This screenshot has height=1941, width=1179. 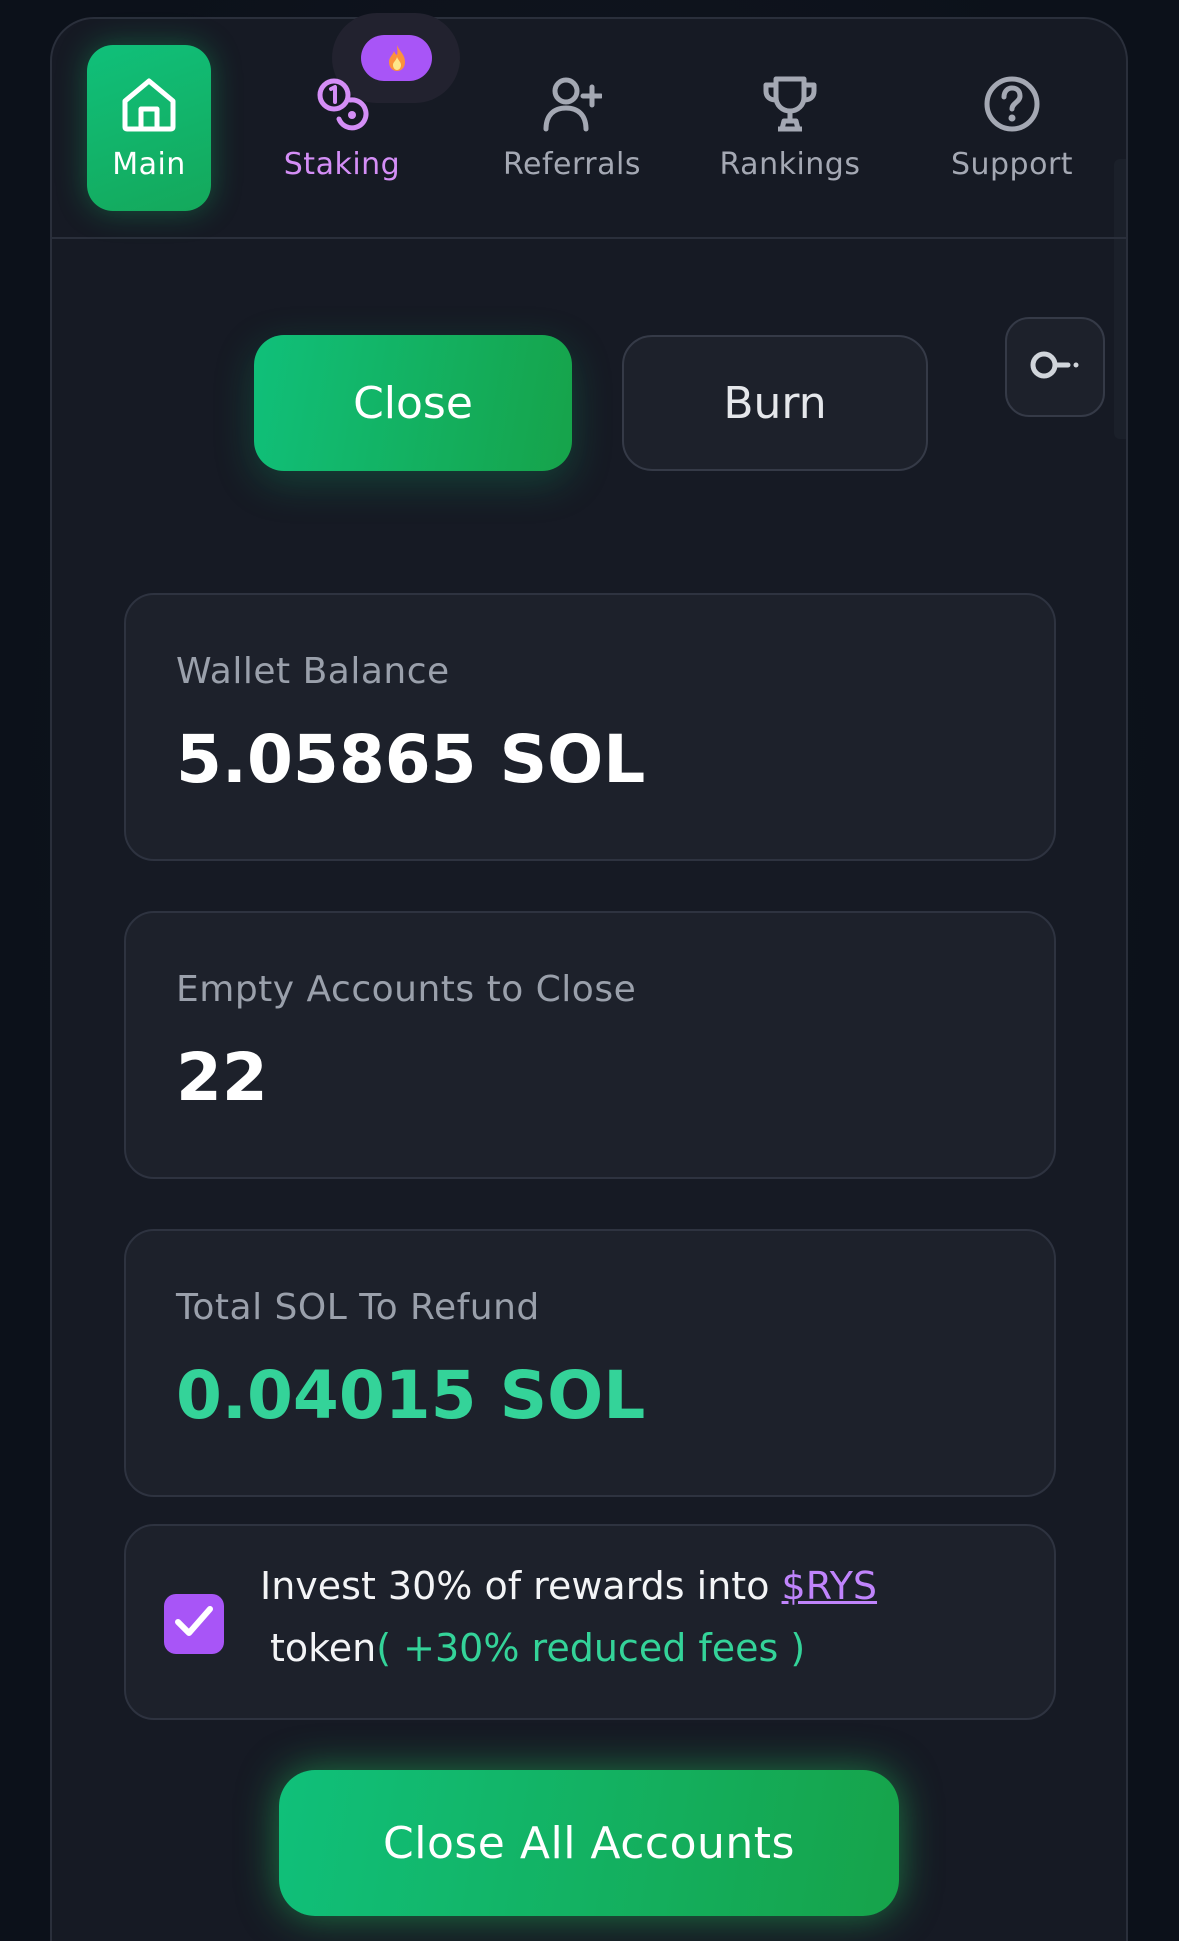 I want to click on total-refund-card: Total SOL To Refund 0.04015 SOL, so click(x=590, y=1363).